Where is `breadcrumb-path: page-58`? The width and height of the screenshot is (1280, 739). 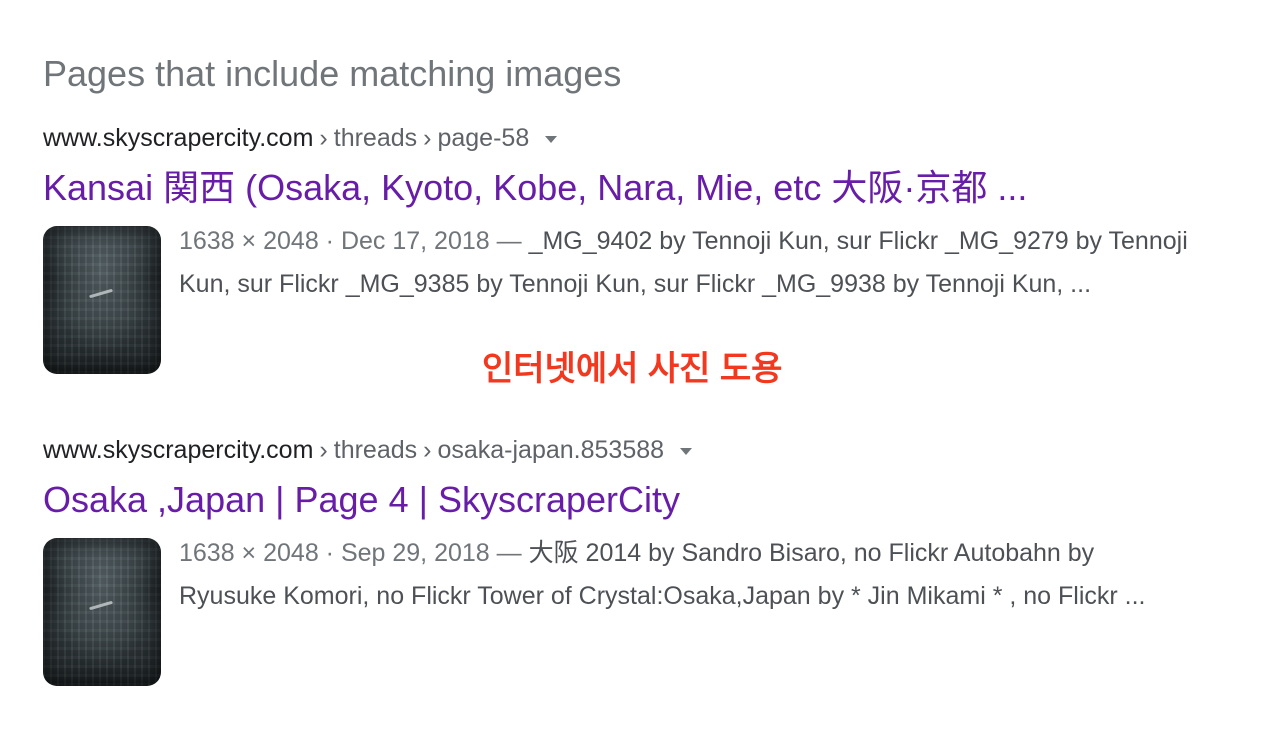
breadcrumb-path: page-58 is located at coordinates (483, 138).